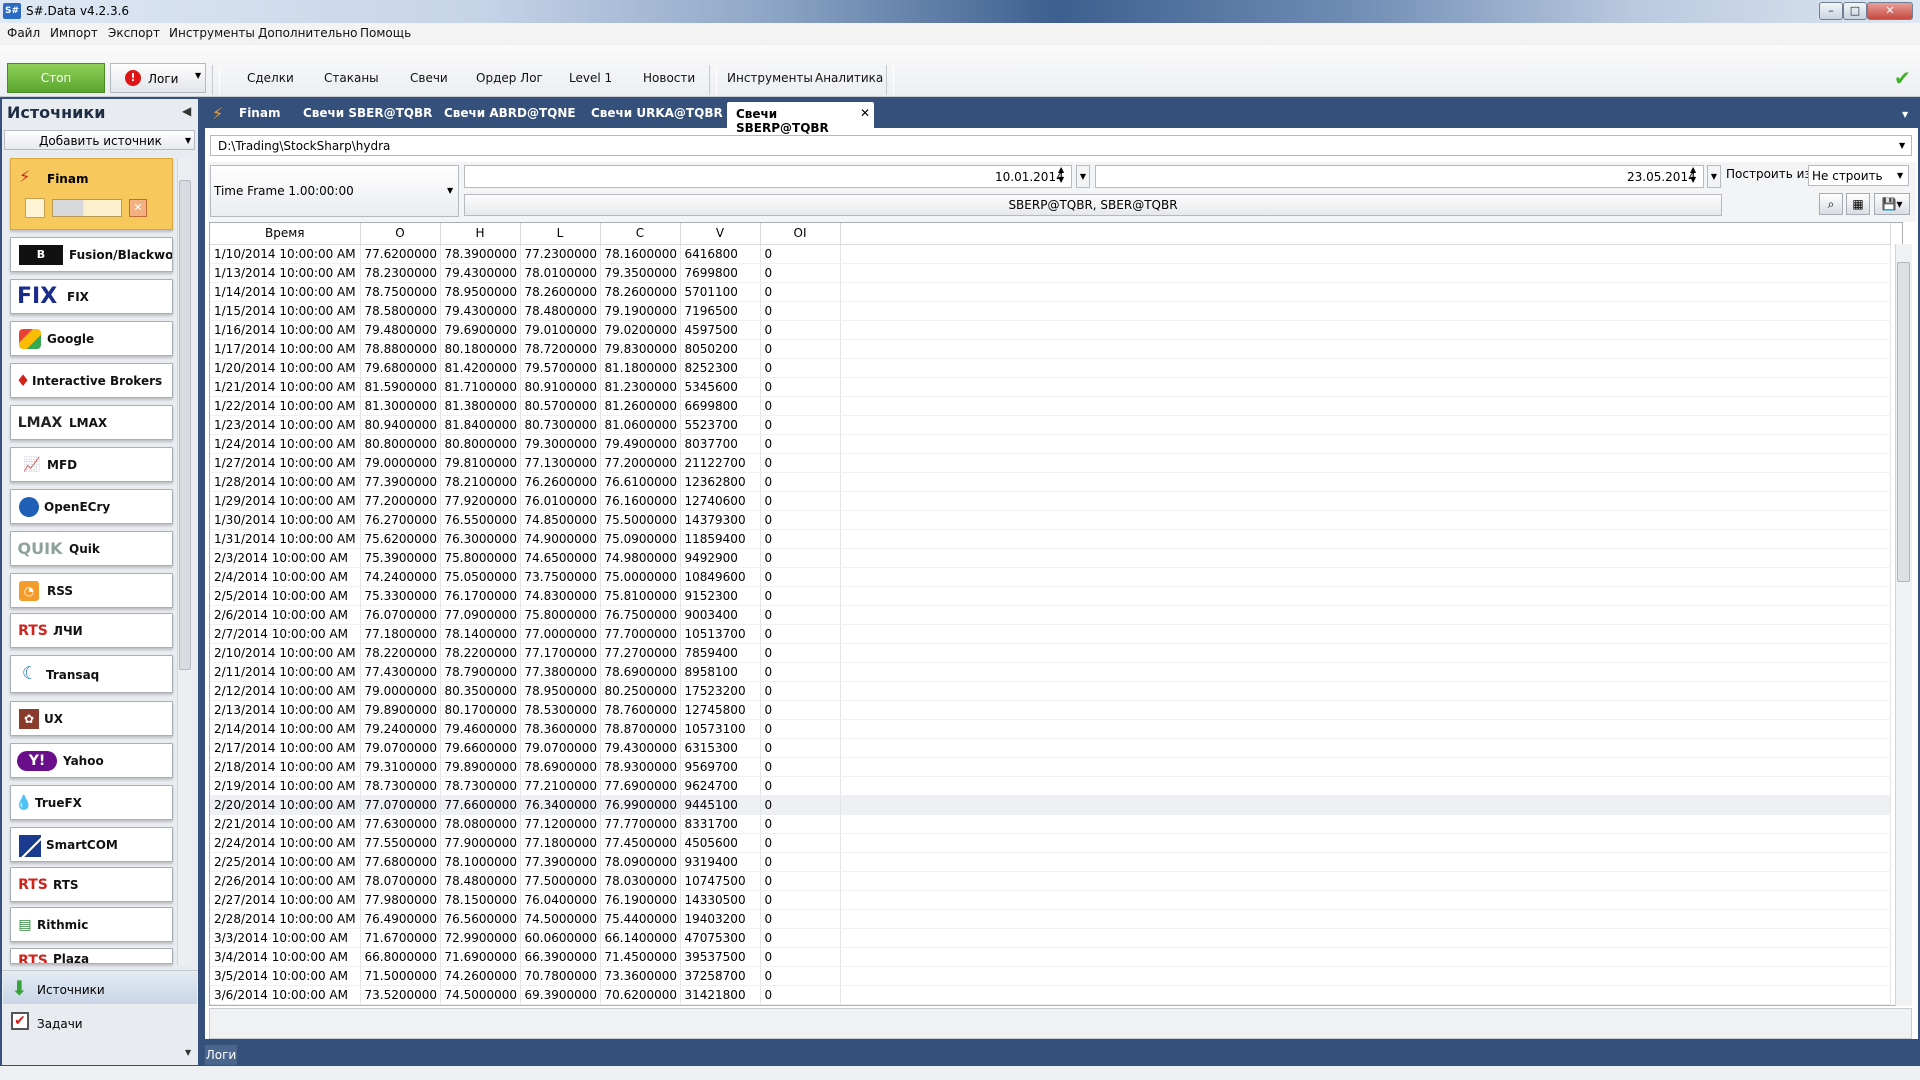  I want to click on depths-button: Стаканы, so click(351, 78).